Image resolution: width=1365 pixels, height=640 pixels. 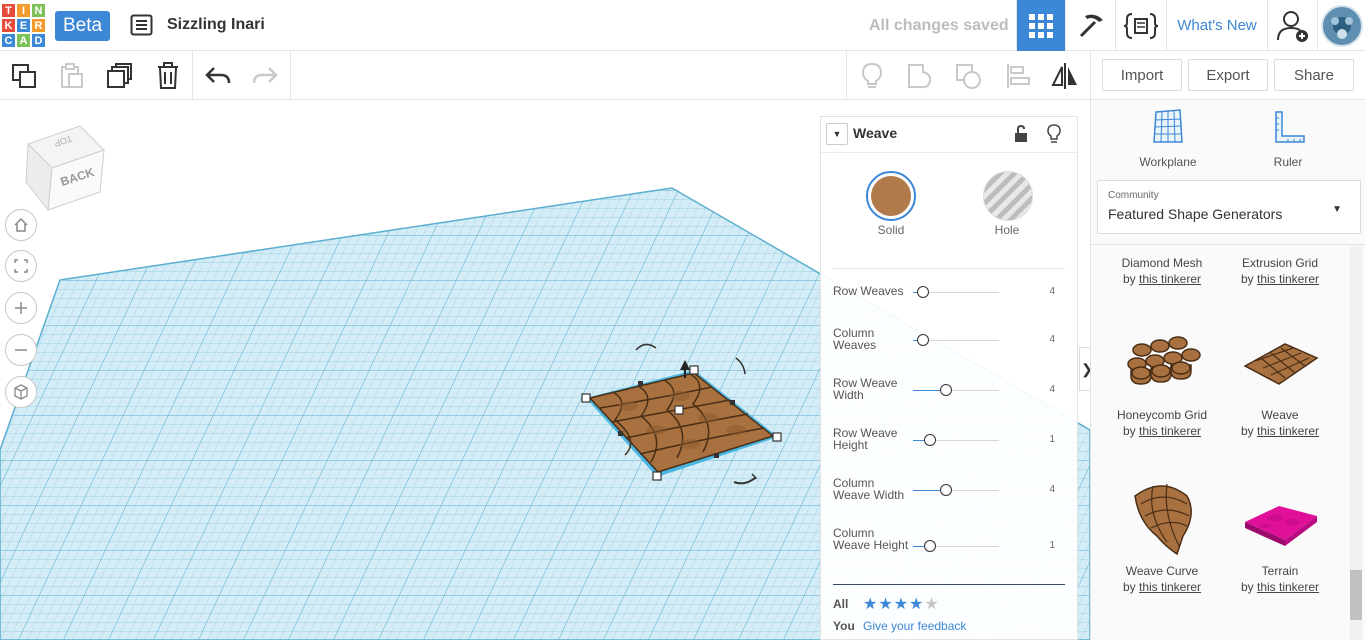 I want to click on whats-new-link: What's New, so click(x=1216, y=25).